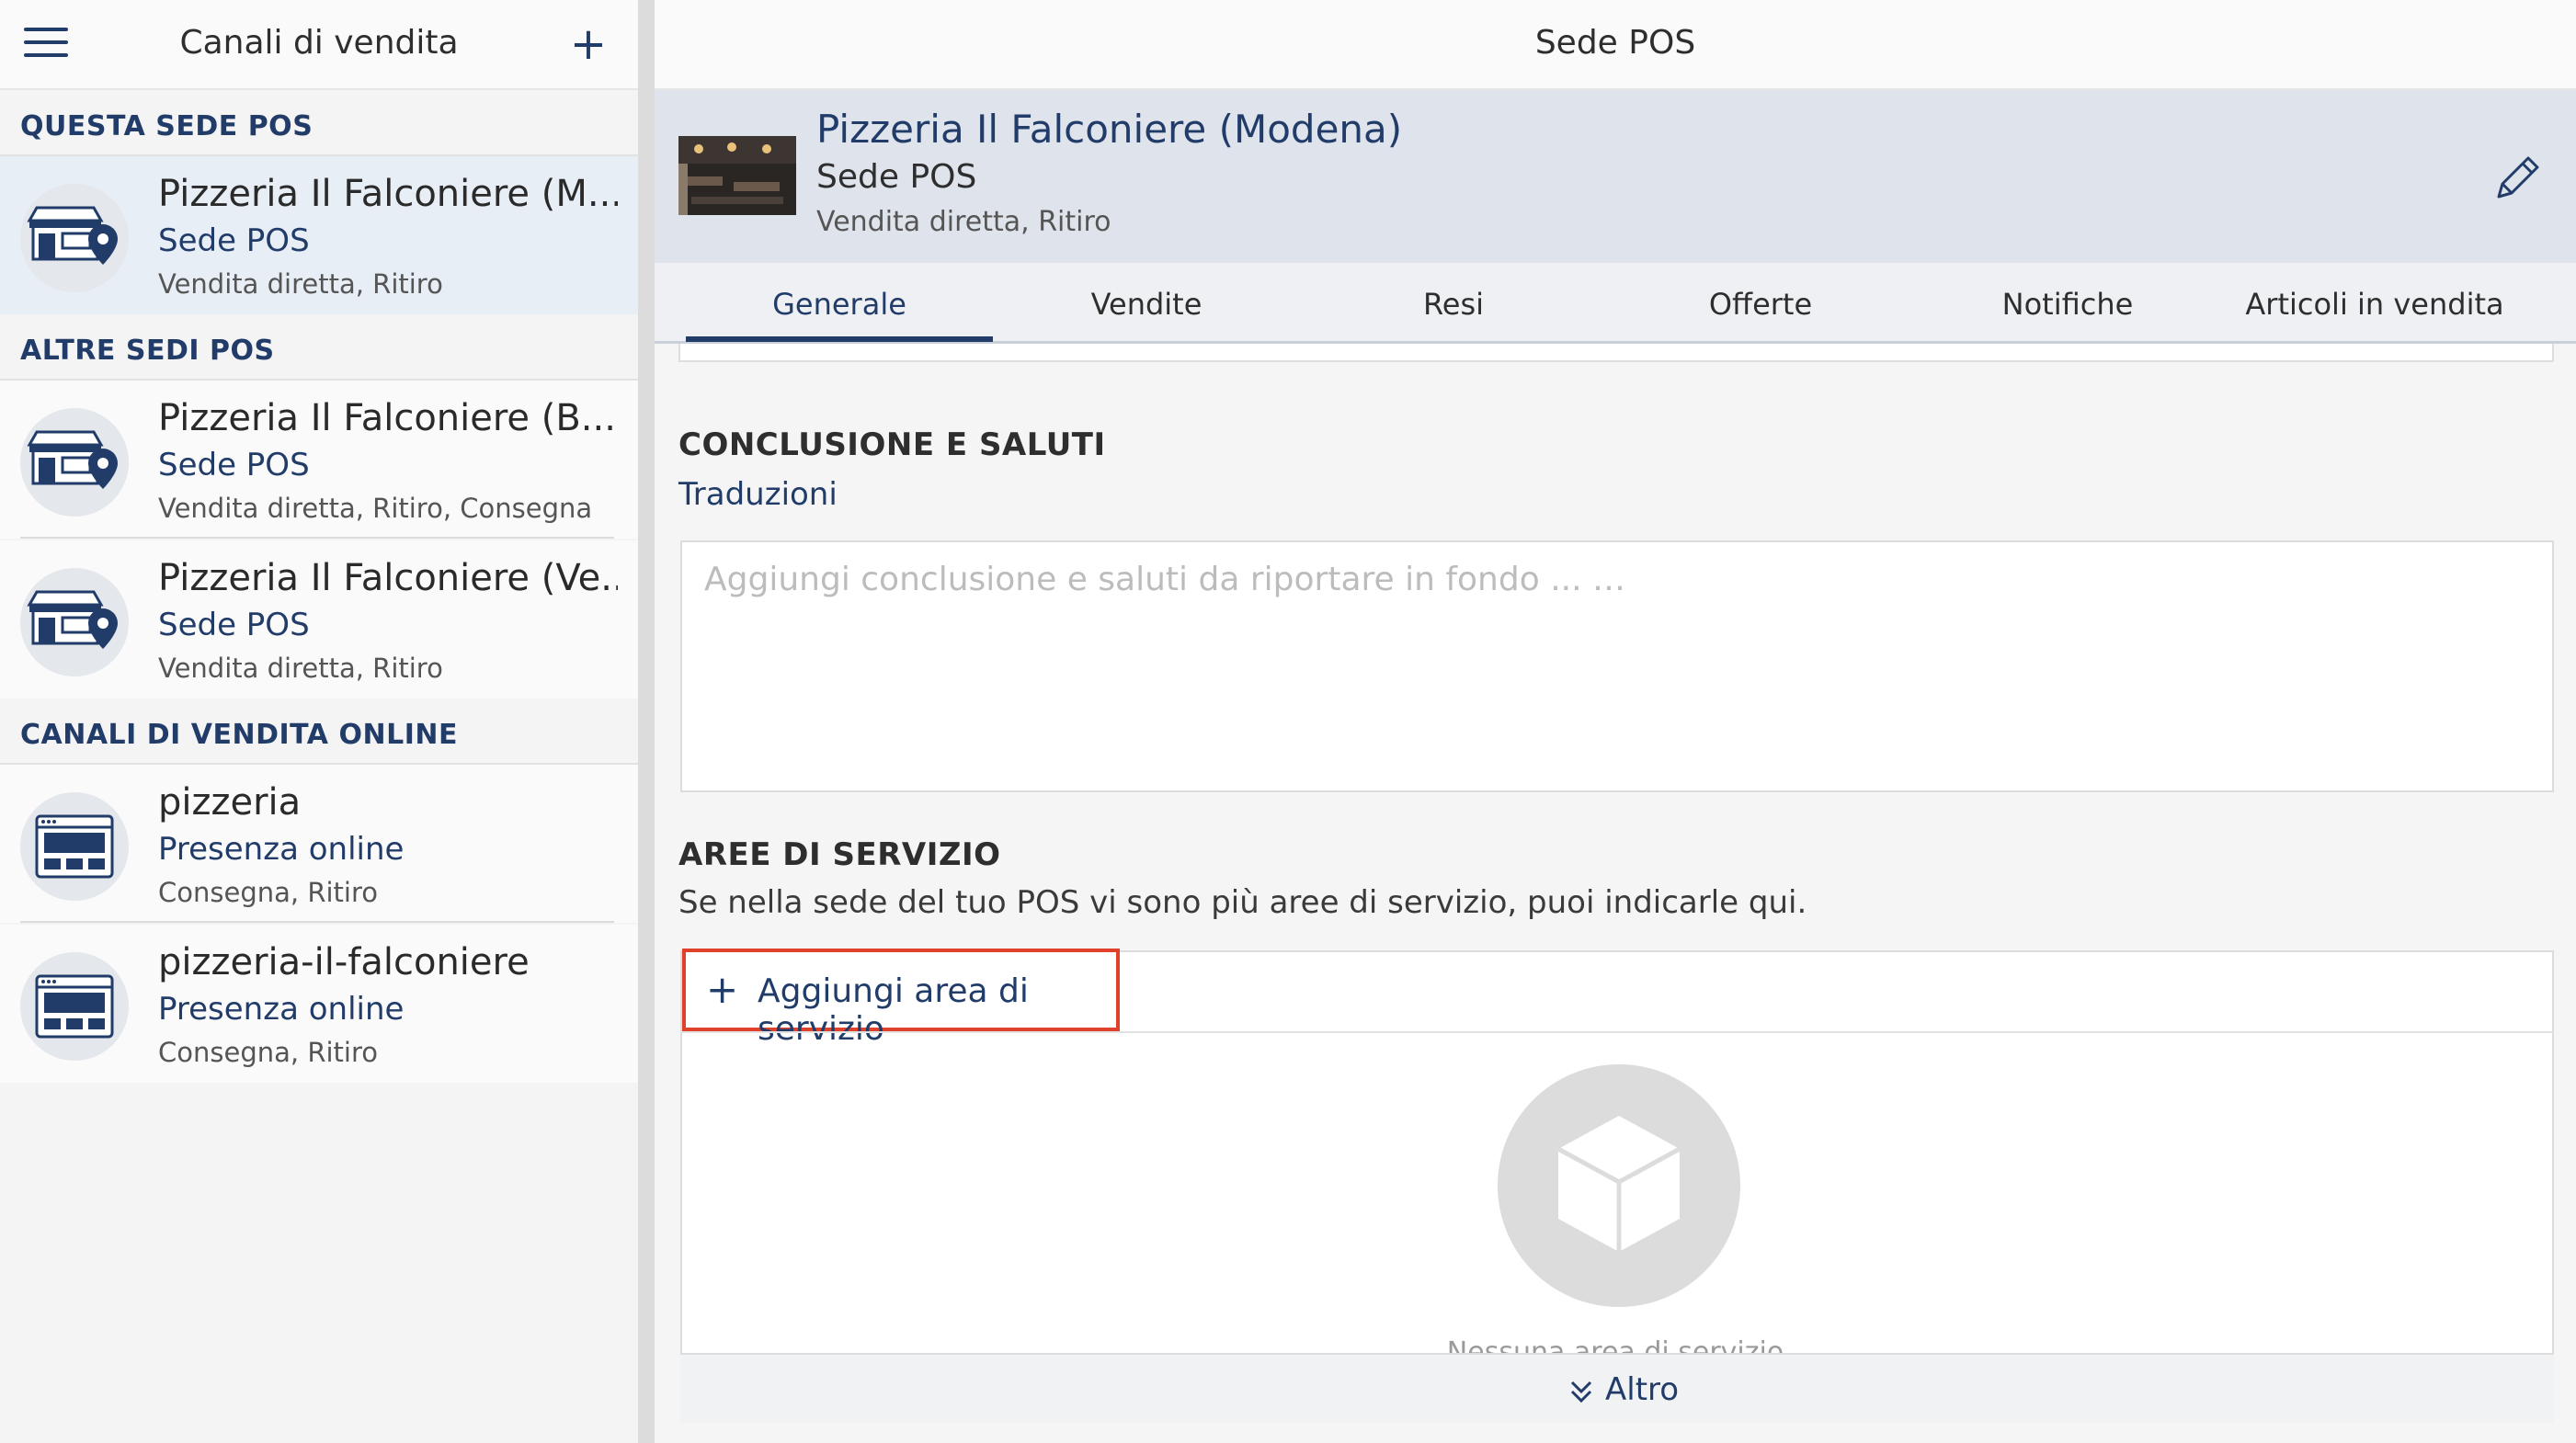 The width and height of the screenshot is (2576, 1443). What do you see at coordinates (896, 177) in the screenshot?
I see `pos-type: Sede POS` at bounding box center [896, 177].